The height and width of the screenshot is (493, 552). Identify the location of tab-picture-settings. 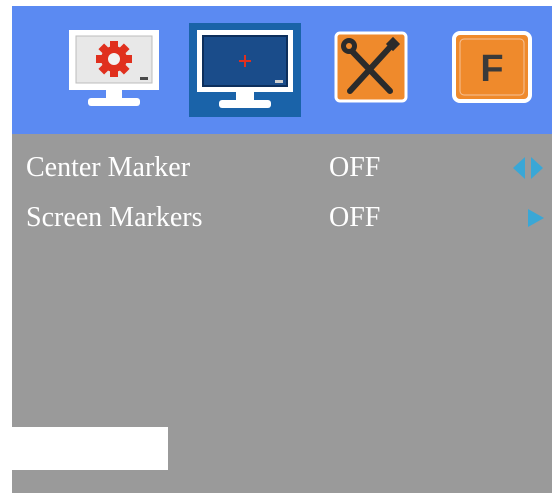
(114, 70).